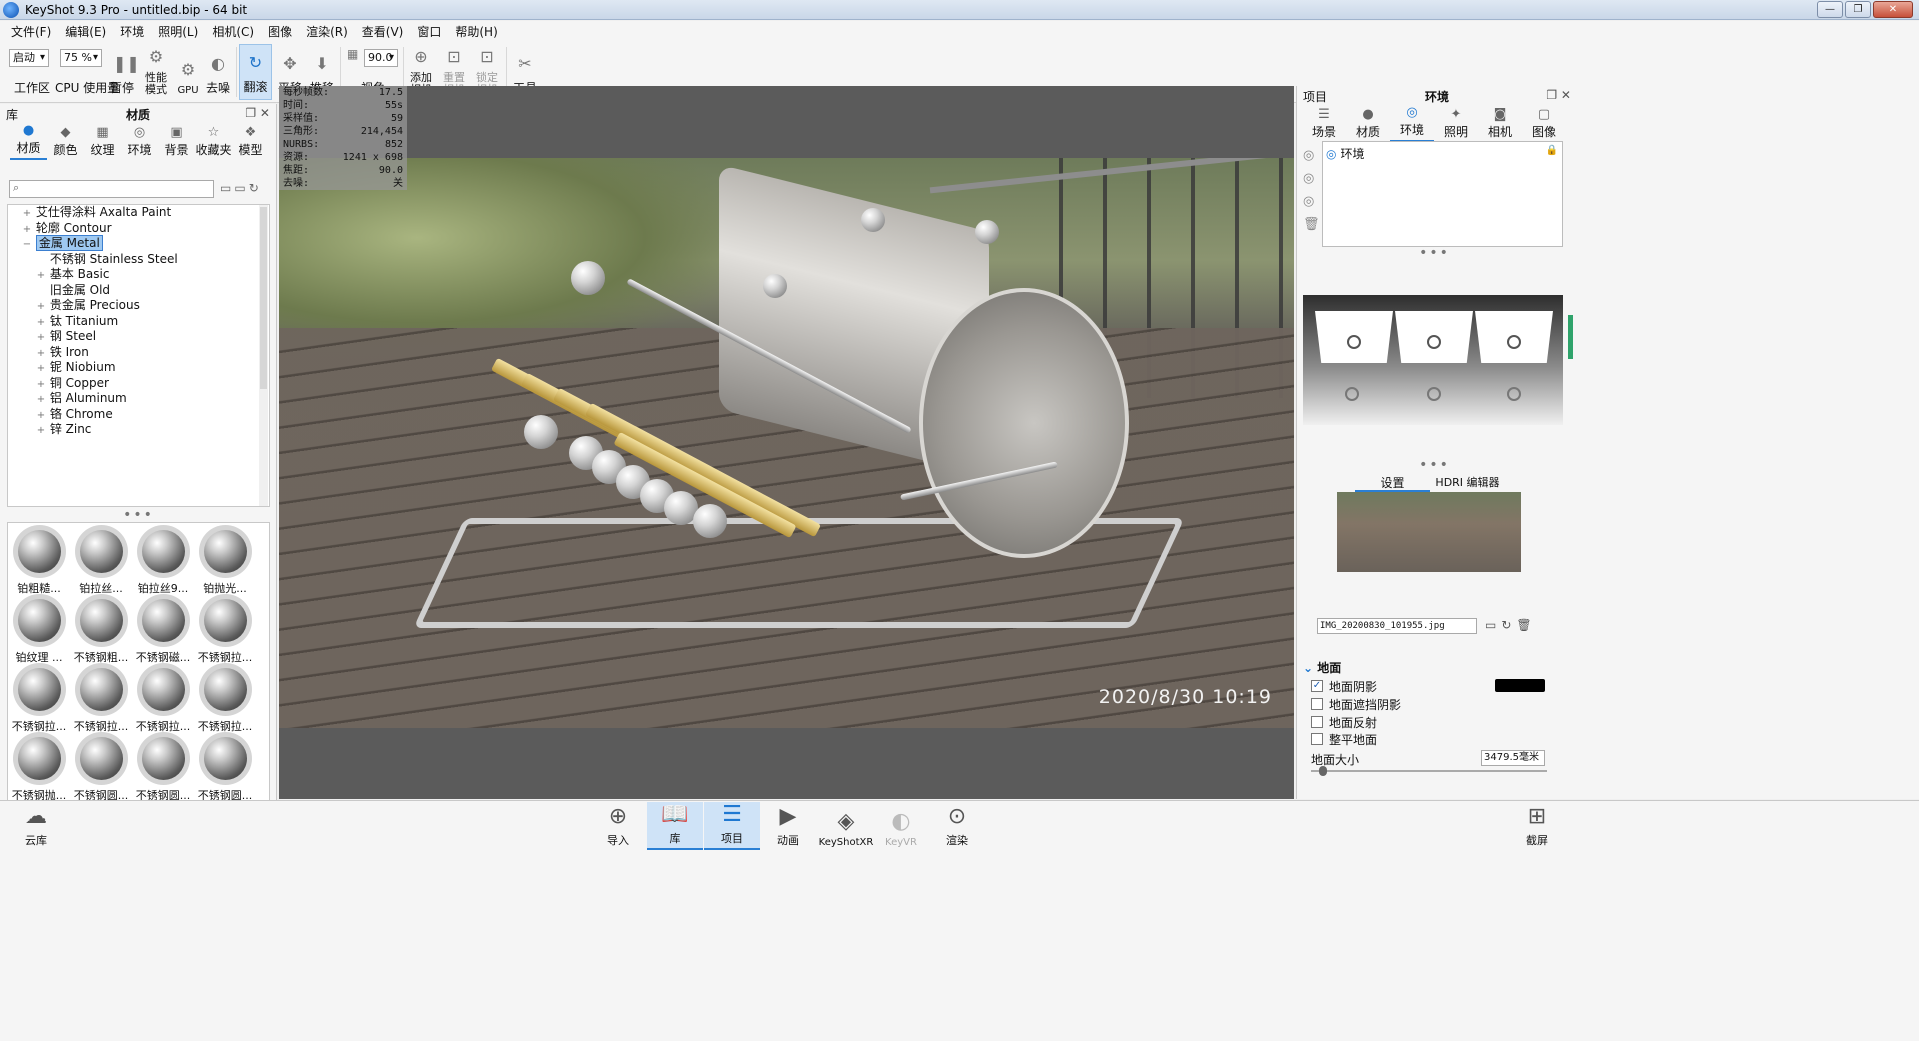  Describe the element at coordinates (1392, 483) in the screenshot. I see `tab-settings: 设置` at that location.